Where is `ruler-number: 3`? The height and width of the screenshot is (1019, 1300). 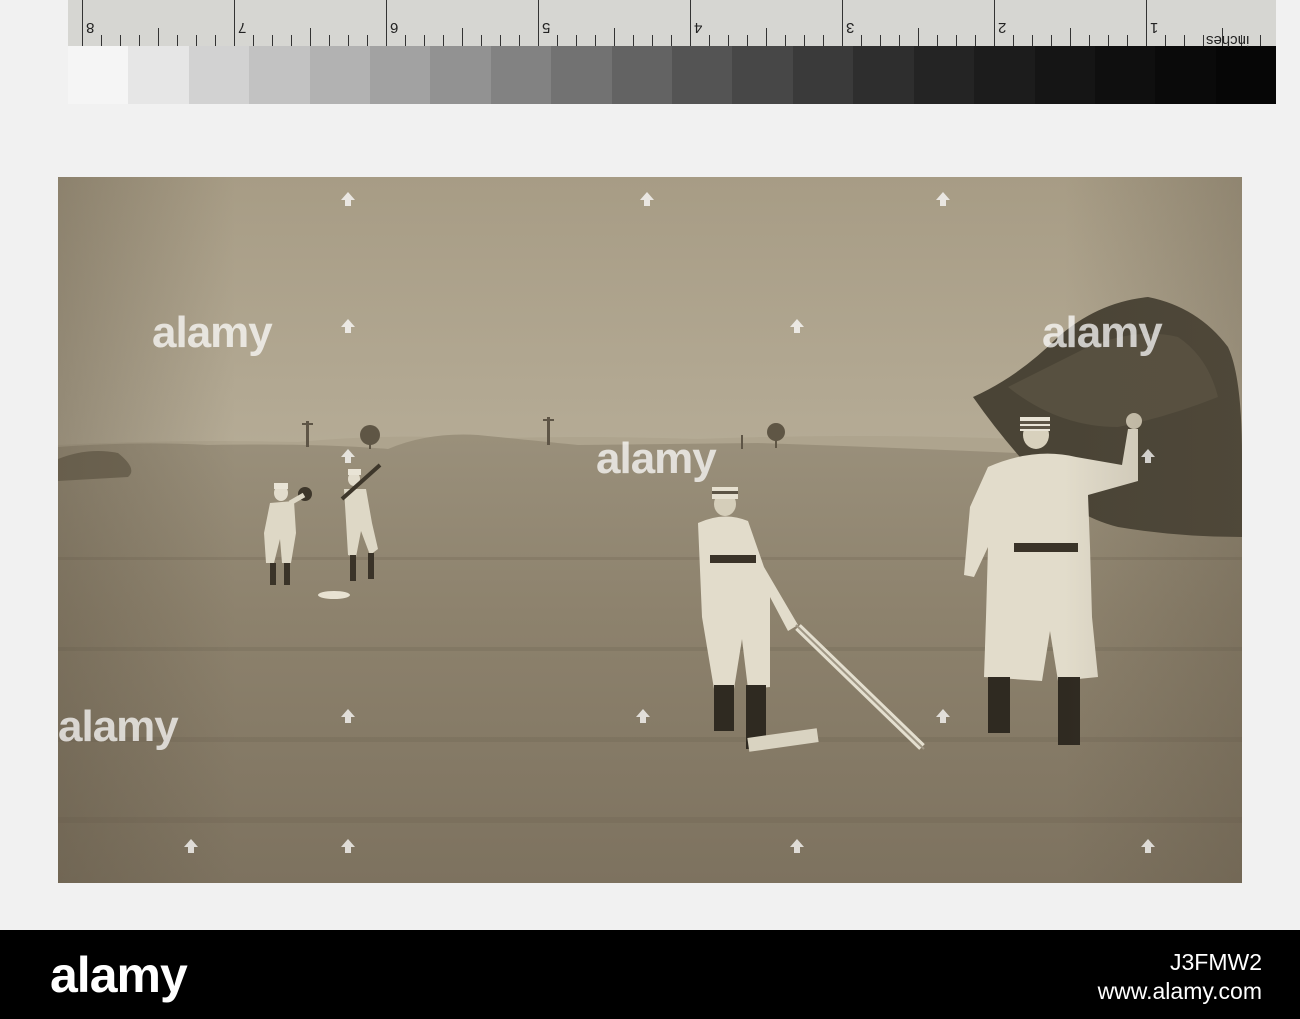 ruler-number: 3 is located at coordinates (850, 27).